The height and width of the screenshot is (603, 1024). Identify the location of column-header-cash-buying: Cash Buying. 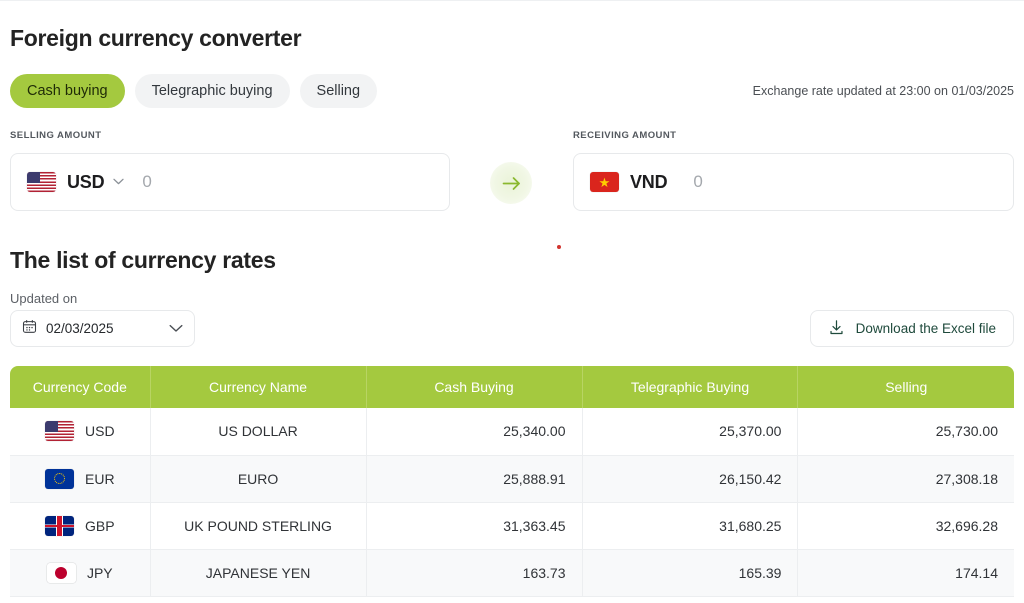
(474, 387).